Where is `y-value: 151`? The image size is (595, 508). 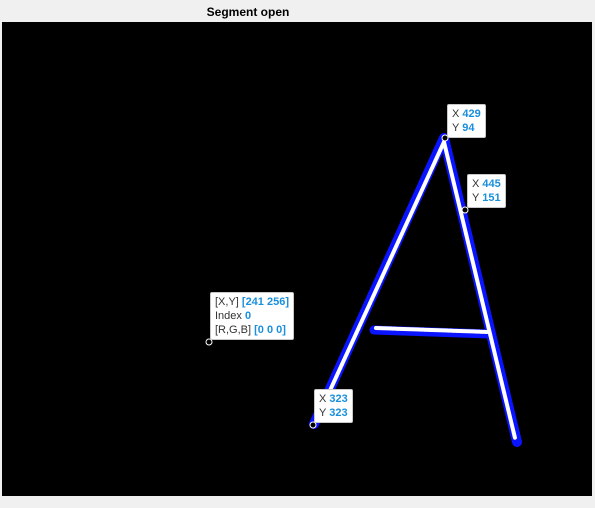 y-value: 151 is located at coordinates (491, 198).